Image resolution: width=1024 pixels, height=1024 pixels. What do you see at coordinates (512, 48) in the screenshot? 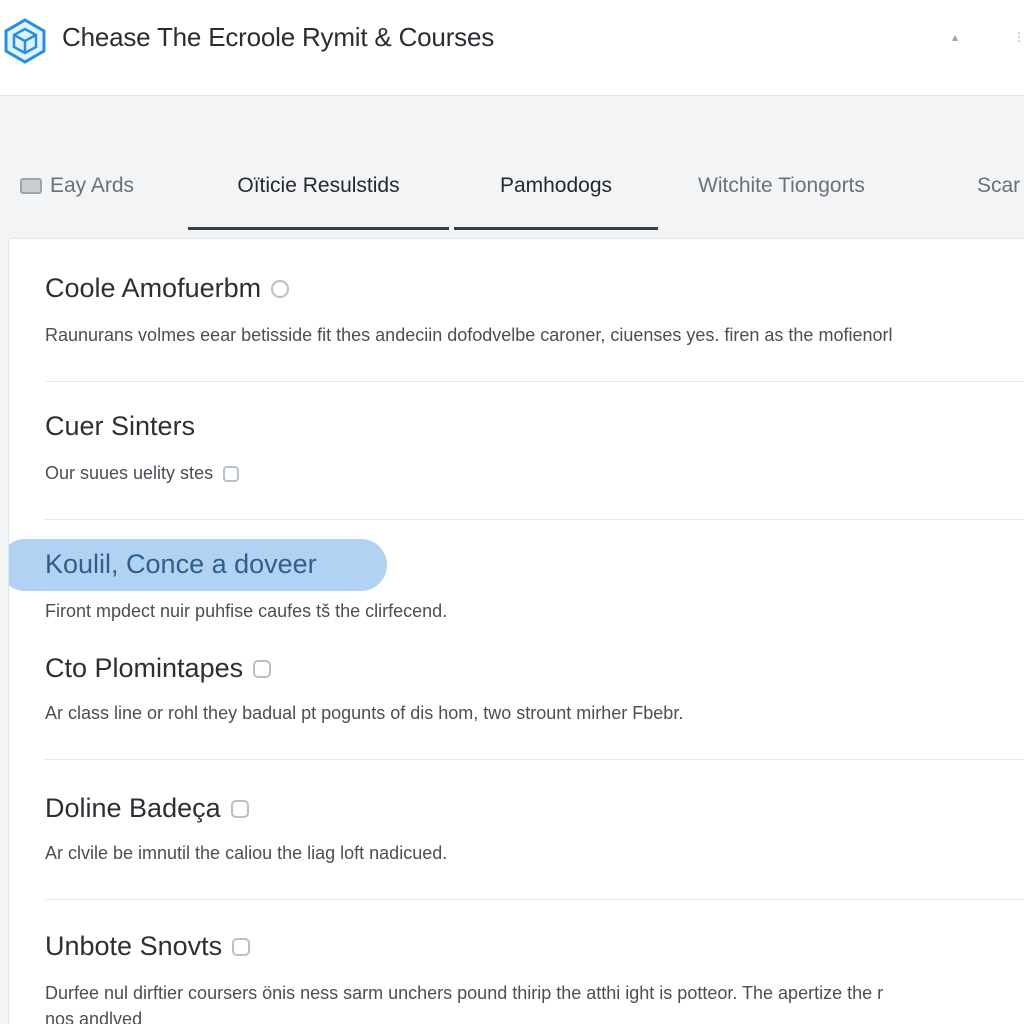
I see `app-header: Chease The Ecroole Rymit & Courses ▴ ⋮` at bounding box center [512, 48].